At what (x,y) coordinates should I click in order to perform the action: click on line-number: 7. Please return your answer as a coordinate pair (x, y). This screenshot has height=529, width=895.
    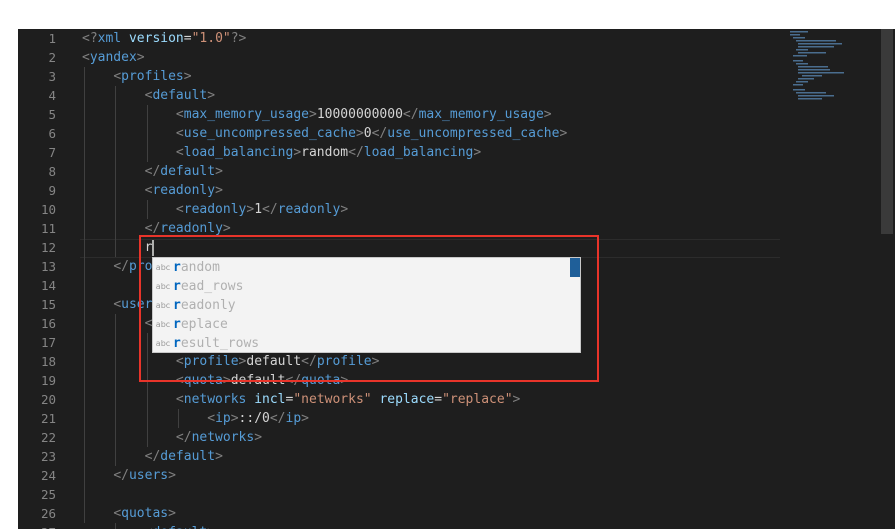
    Looking at the image, I should click on (52, 152).